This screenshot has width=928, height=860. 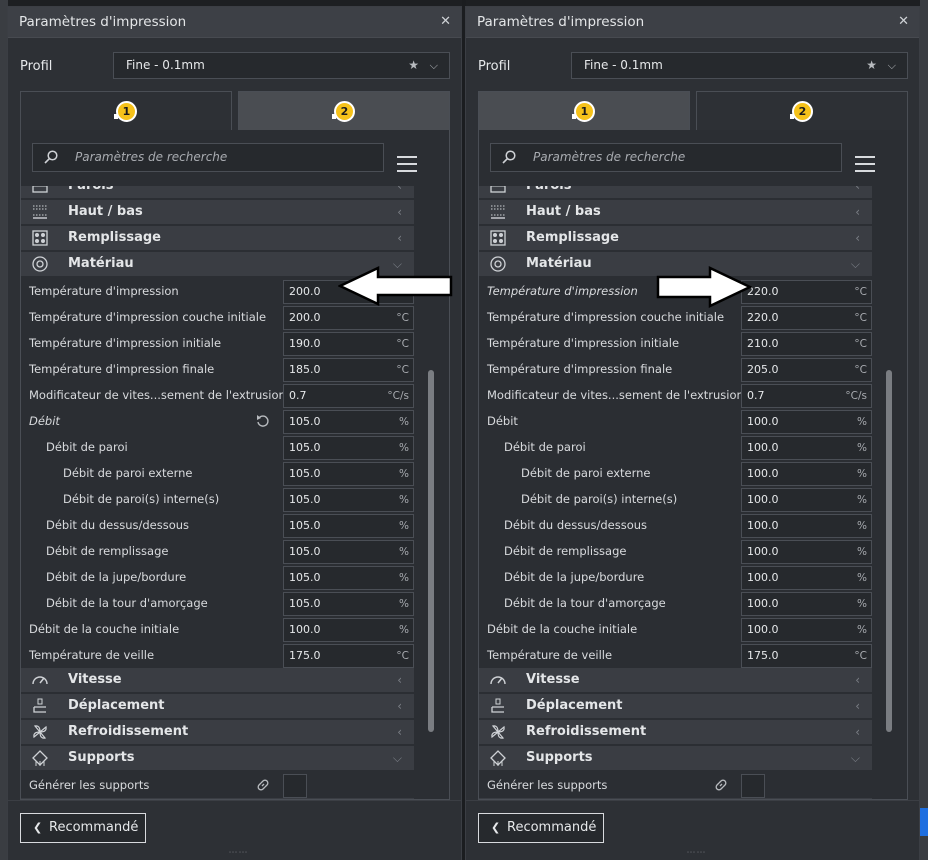 What do you see at coordinates (498, 238) in the screenshot?
I see `remplissage-icon` at bounding box center [498, 238].